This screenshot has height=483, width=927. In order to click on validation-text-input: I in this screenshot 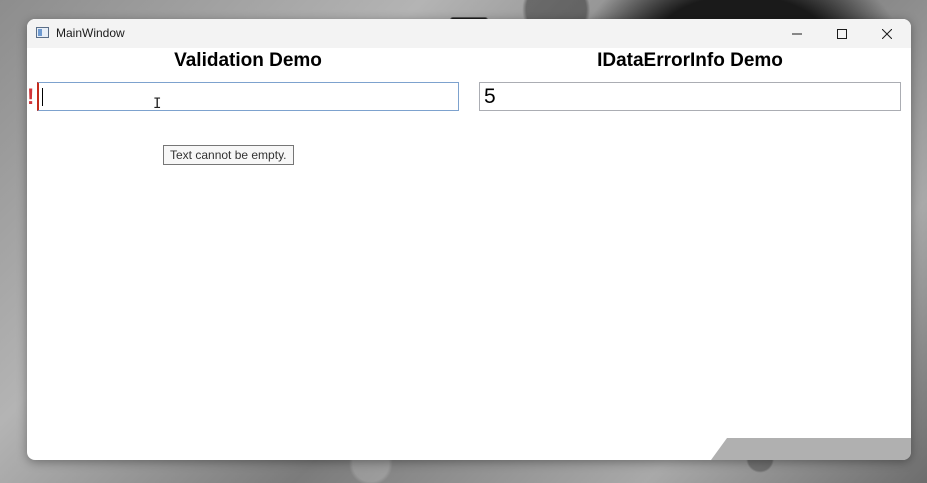, I will do `click(248, 97)`.